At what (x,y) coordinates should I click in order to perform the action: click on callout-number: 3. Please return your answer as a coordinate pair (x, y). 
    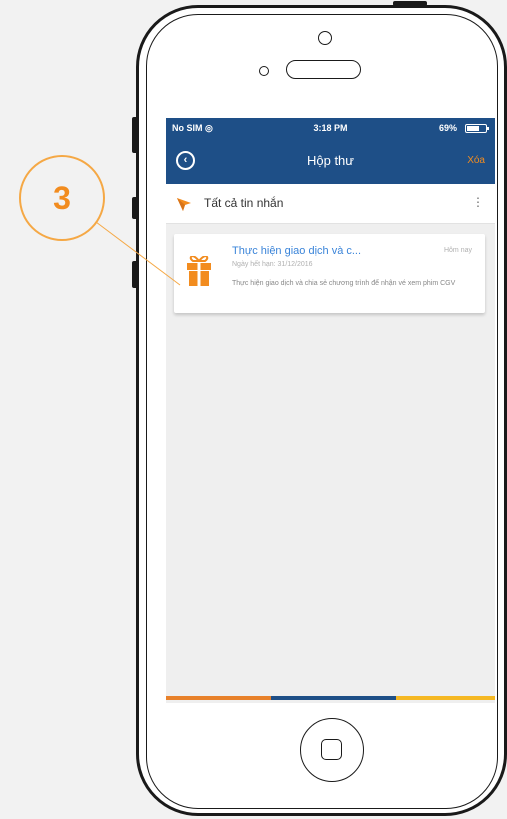
    Looking at the image, I should click on (62, 198).